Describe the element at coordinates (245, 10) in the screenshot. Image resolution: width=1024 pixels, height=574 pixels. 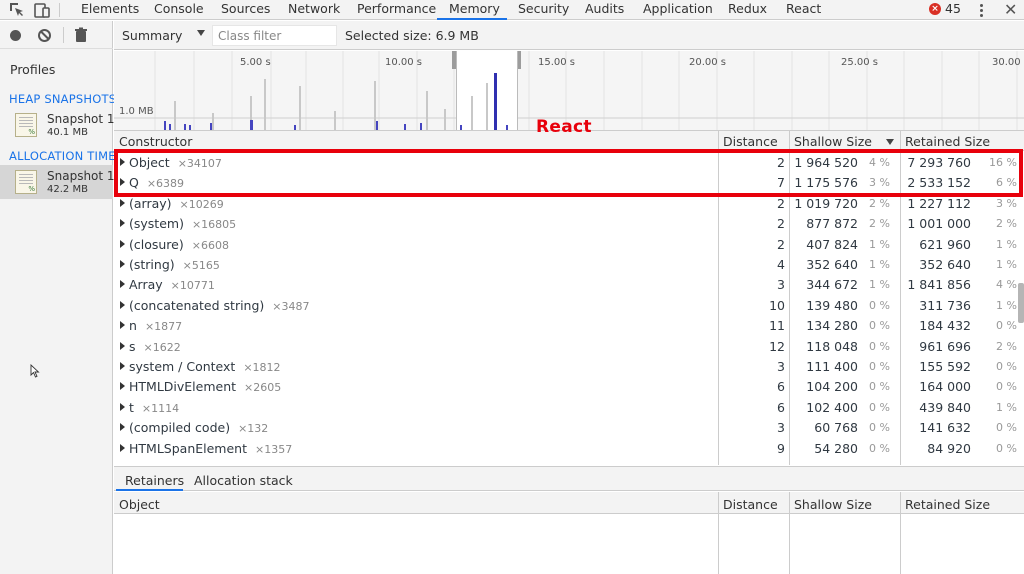
I see `tab-sources: Sources` at that location.